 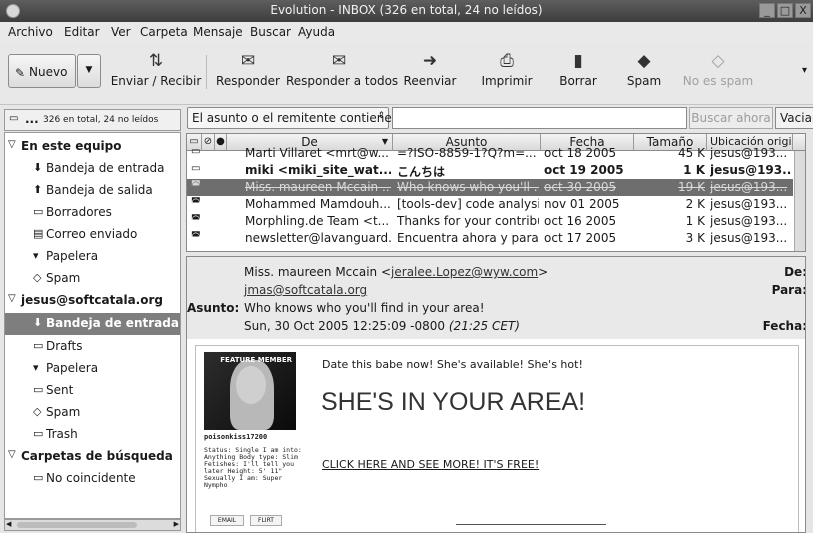 I want to click on menu-archivo: Archivo, so click(x=30, y=32).